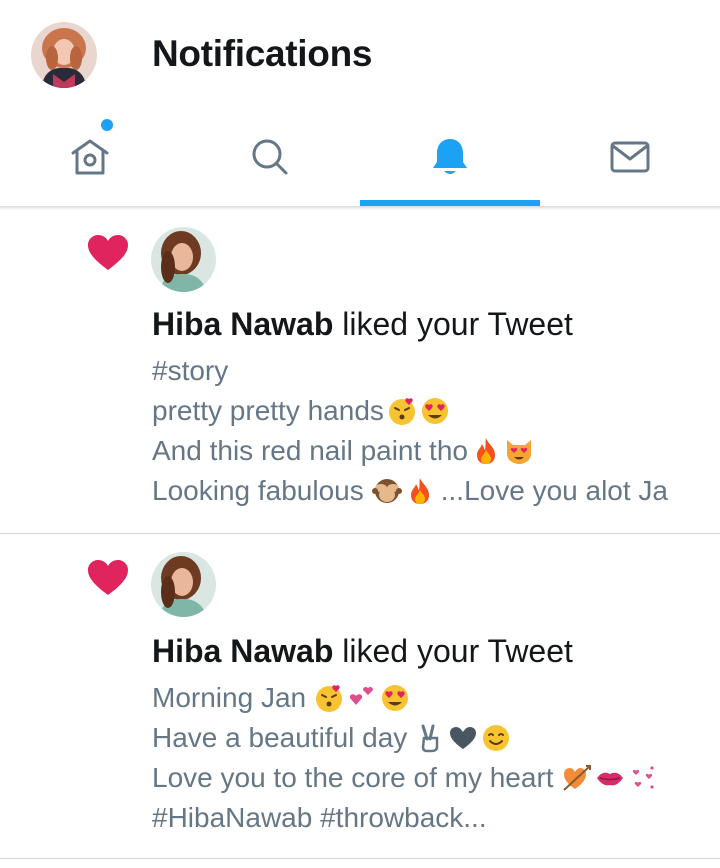 This screenshot has width=720, height=868. I want to click on tweet-text: And this red nail paint tho, so click(310, 450).